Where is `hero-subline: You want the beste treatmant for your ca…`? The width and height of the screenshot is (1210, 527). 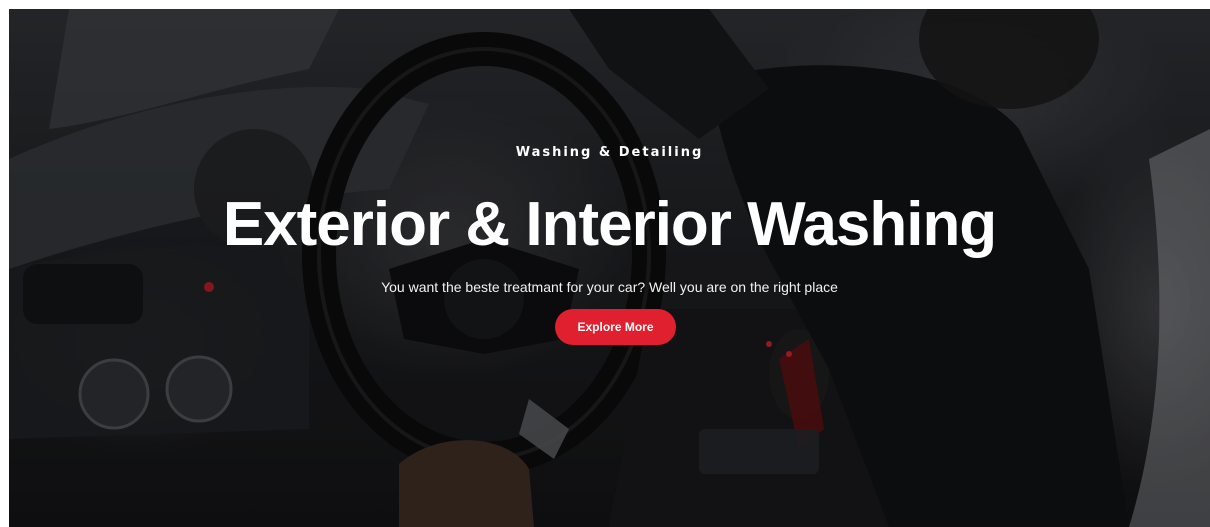
hero-subline: You want the beste treatmant for your ca… is located at coordinates (609, 287).